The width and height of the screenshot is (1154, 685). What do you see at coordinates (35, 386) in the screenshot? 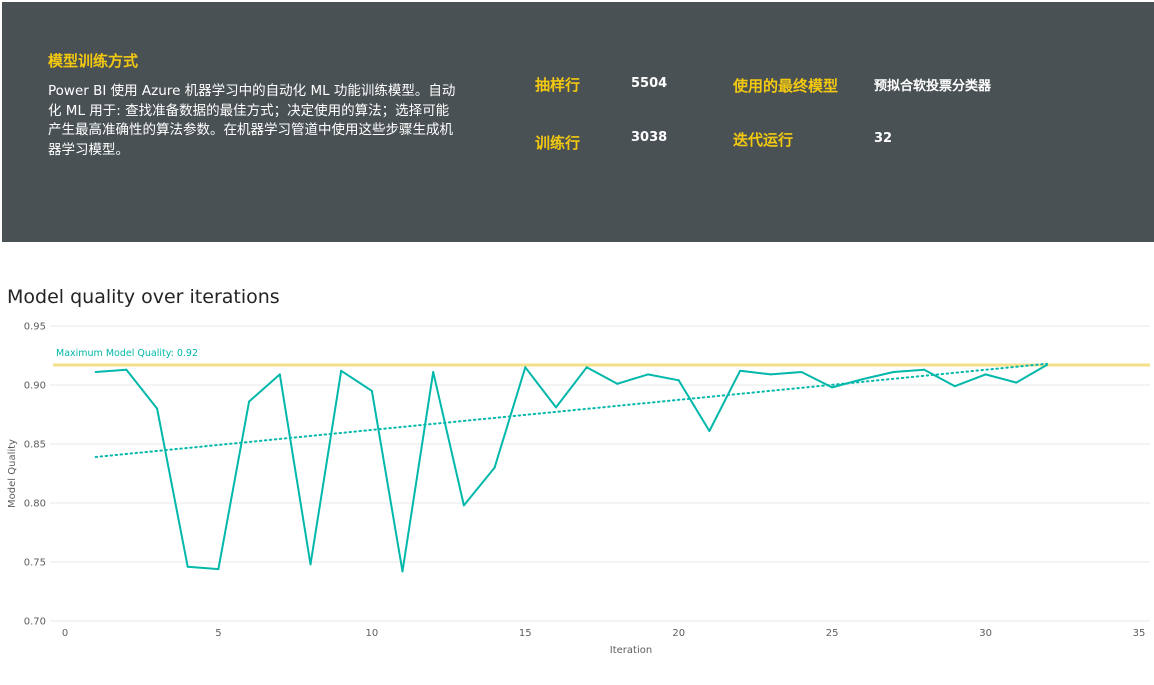
I see `y-tick-label: 0.90` at bounding box center [35, 386].